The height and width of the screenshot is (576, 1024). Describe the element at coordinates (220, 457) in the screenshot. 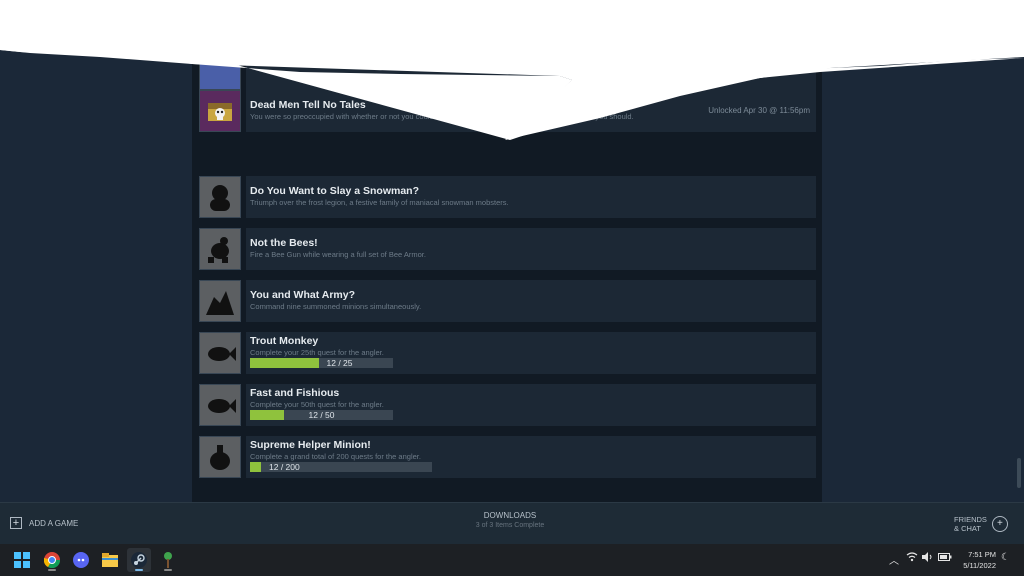

I see `locked-minion-icon` at that location.